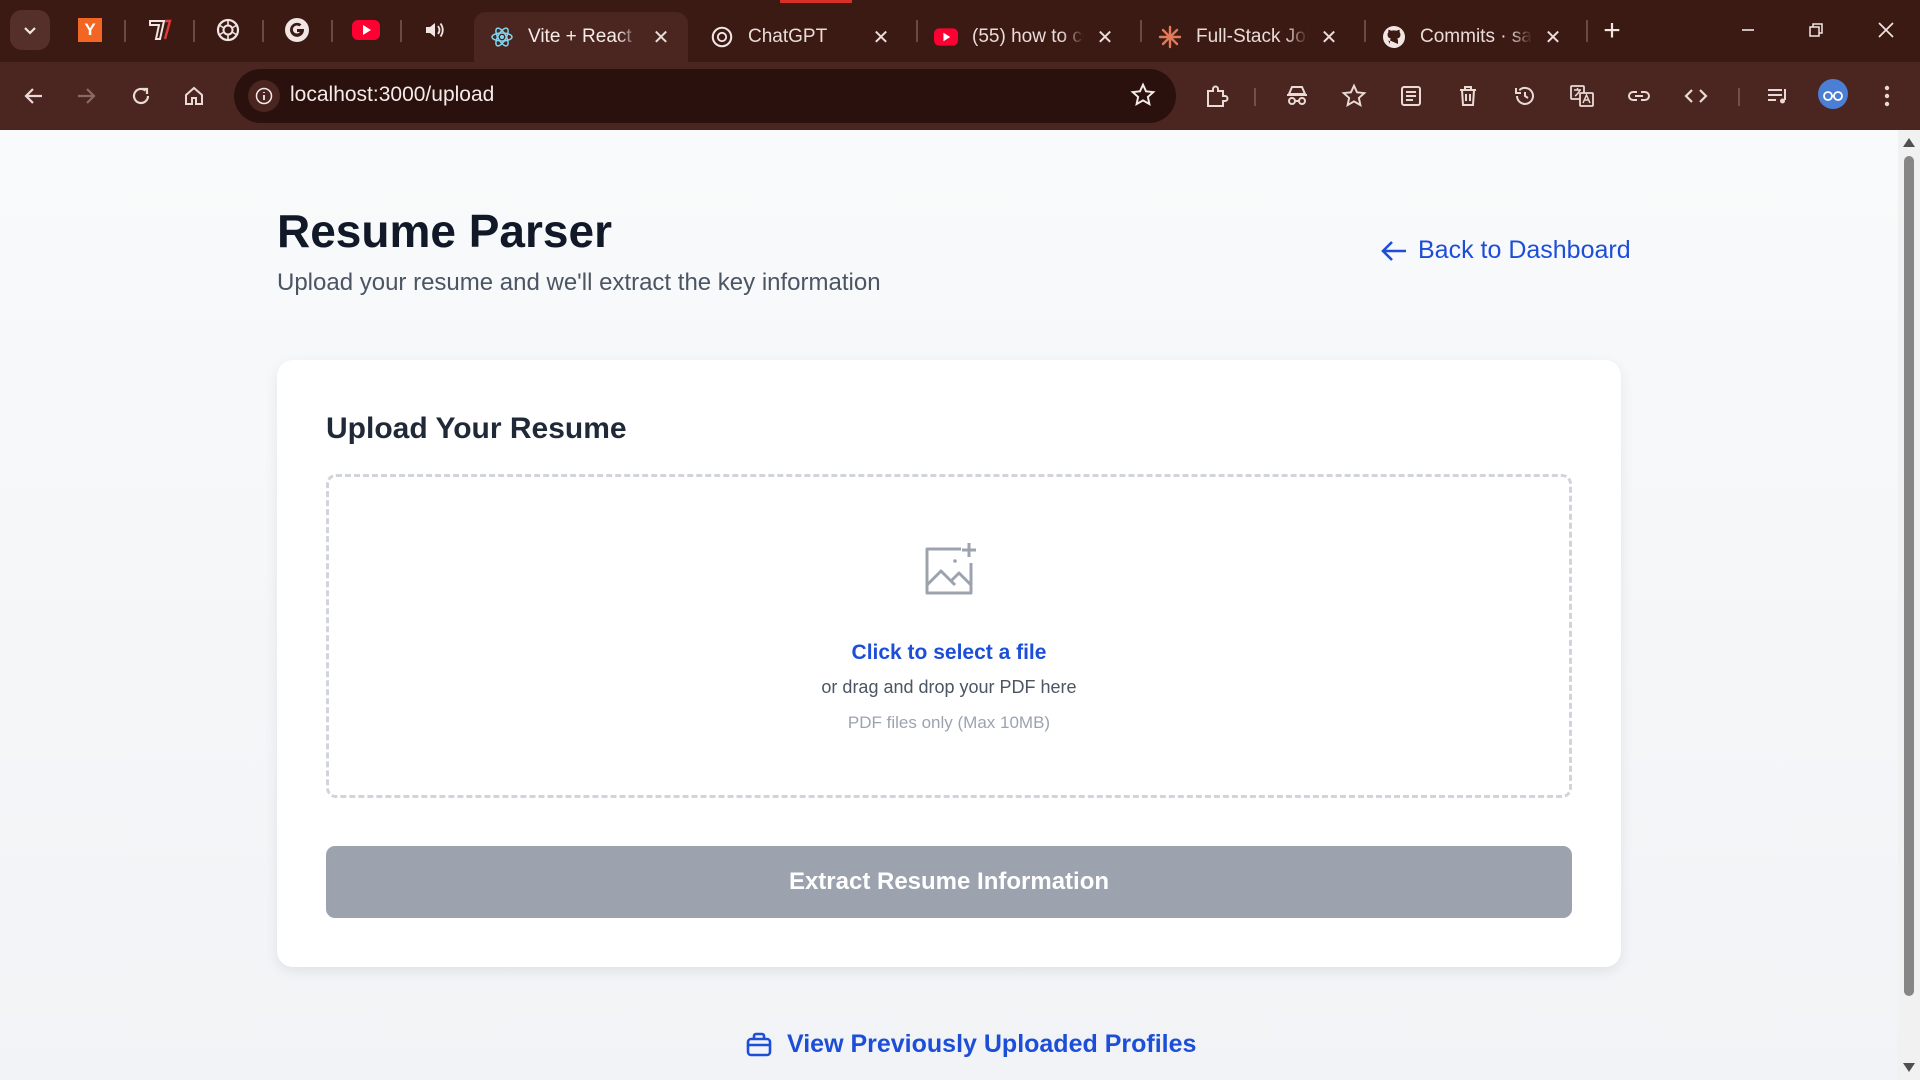 Image resolution: width=1920 pixels, height=1080 pixels. I want to click on reload-icon, so click(141, 96).